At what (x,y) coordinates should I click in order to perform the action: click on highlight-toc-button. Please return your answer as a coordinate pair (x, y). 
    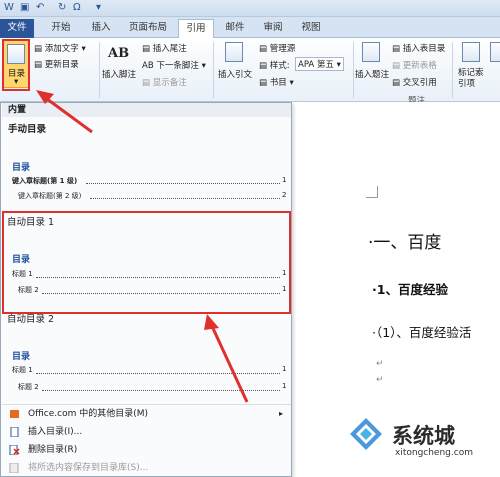
    Looking at the image, I should click on (16, 65).